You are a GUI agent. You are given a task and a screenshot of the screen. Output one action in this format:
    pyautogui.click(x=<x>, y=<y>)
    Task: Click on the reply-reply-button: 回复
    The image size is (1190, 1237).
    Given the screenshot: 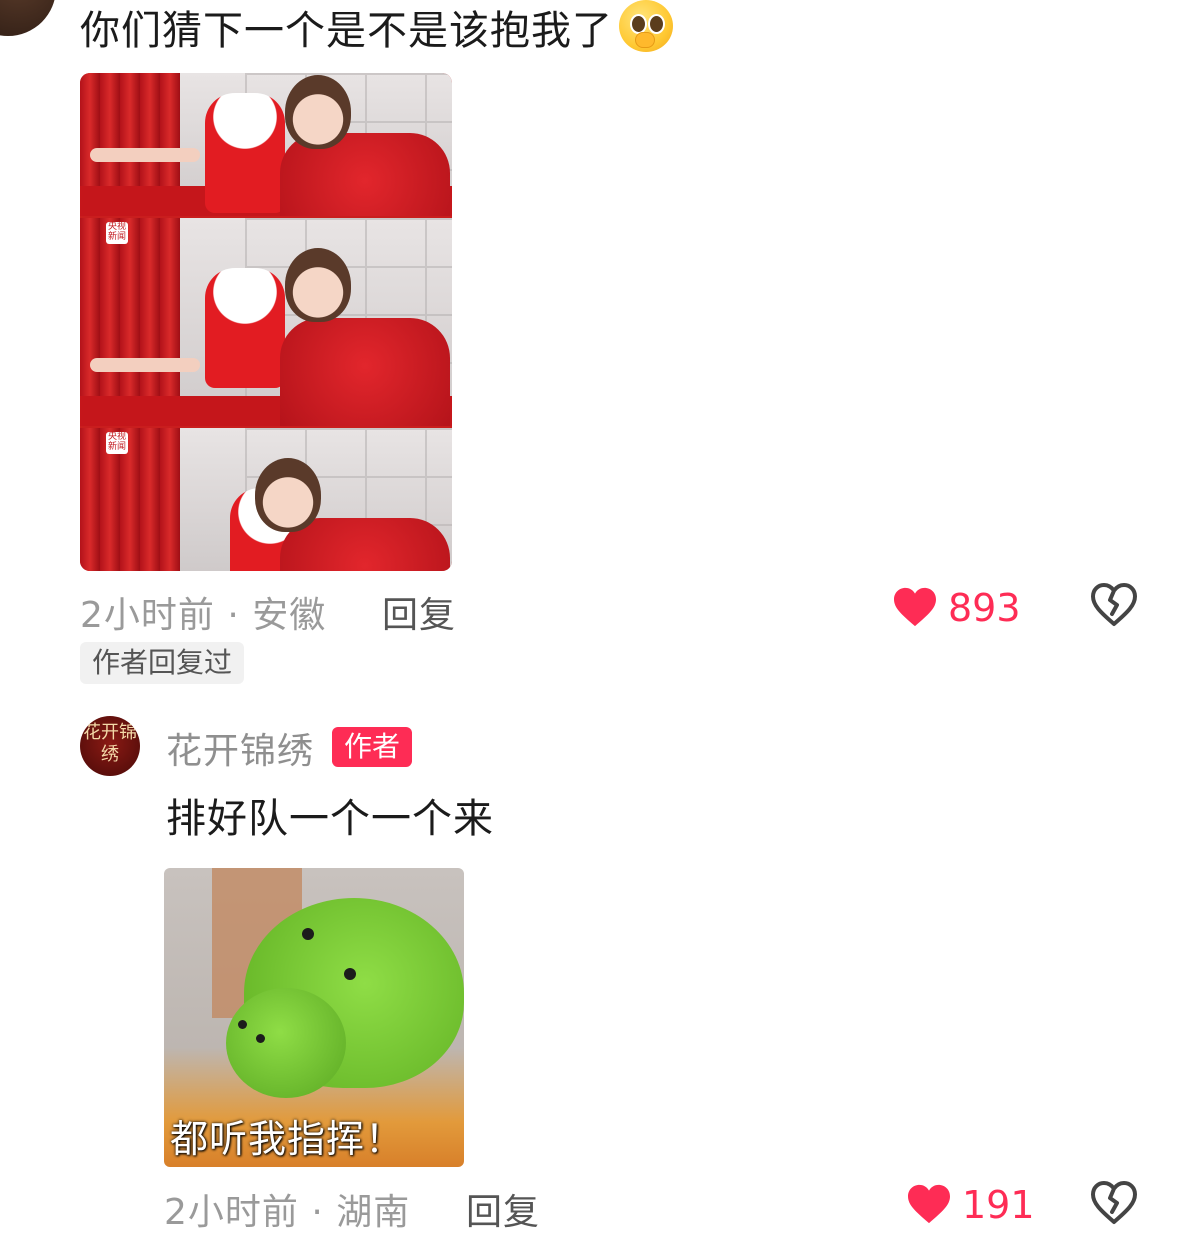 What is the action you would take?
    pyautogui.click(x=503, y=1209)
    